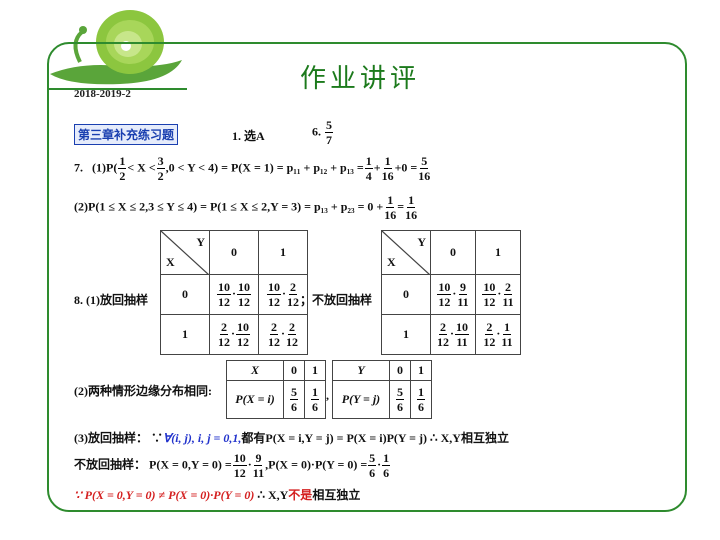 This screenshot has width=720, height=540. Describe the element at coordinates (453, 334) in the screenshot. I see `cell: 2 12 · 10 11` at that location.